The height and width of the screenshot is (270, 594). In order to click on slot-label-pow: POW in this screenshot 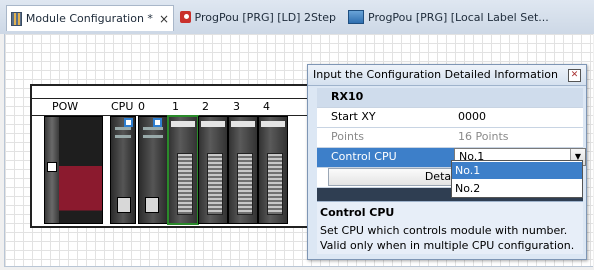, I will do `click(65, 106)`.